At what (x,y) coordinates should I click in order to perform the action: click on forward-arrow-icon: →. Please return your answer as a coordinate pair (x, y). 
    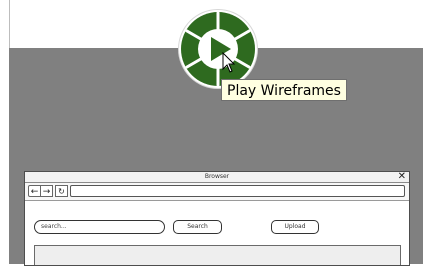
    Looking at the image, I should click on (46, 191).